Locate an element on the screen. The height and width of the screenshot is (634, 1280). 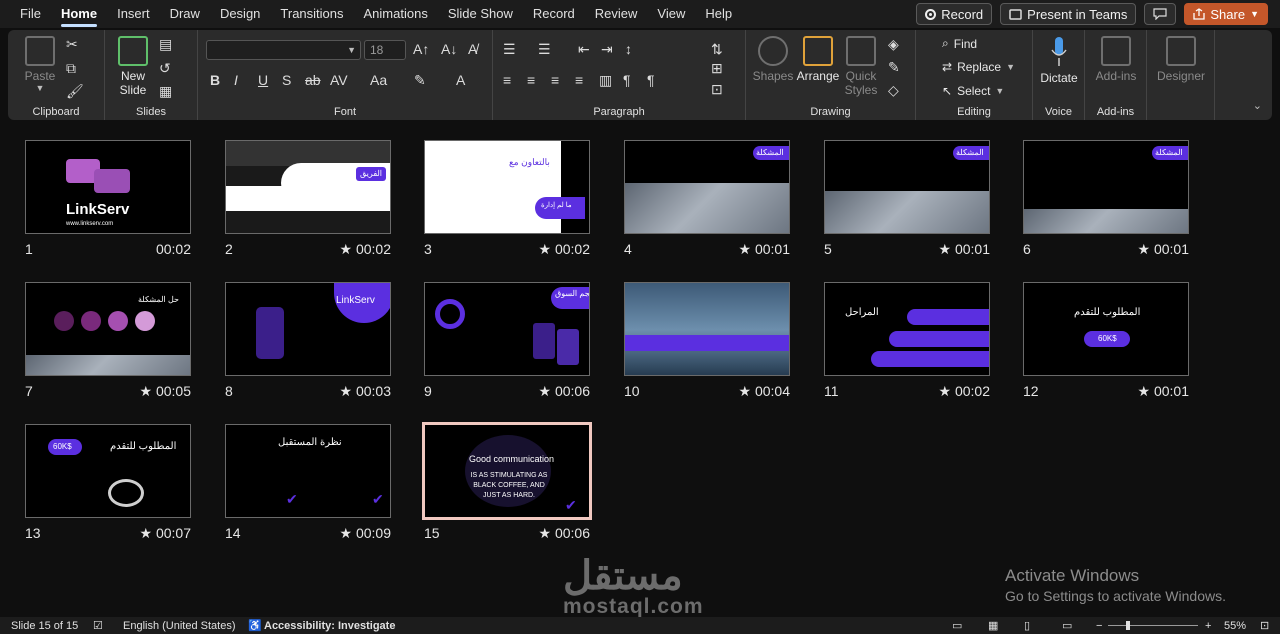
decrease-font-icon: A↓ is located at coordinates (449, 49).